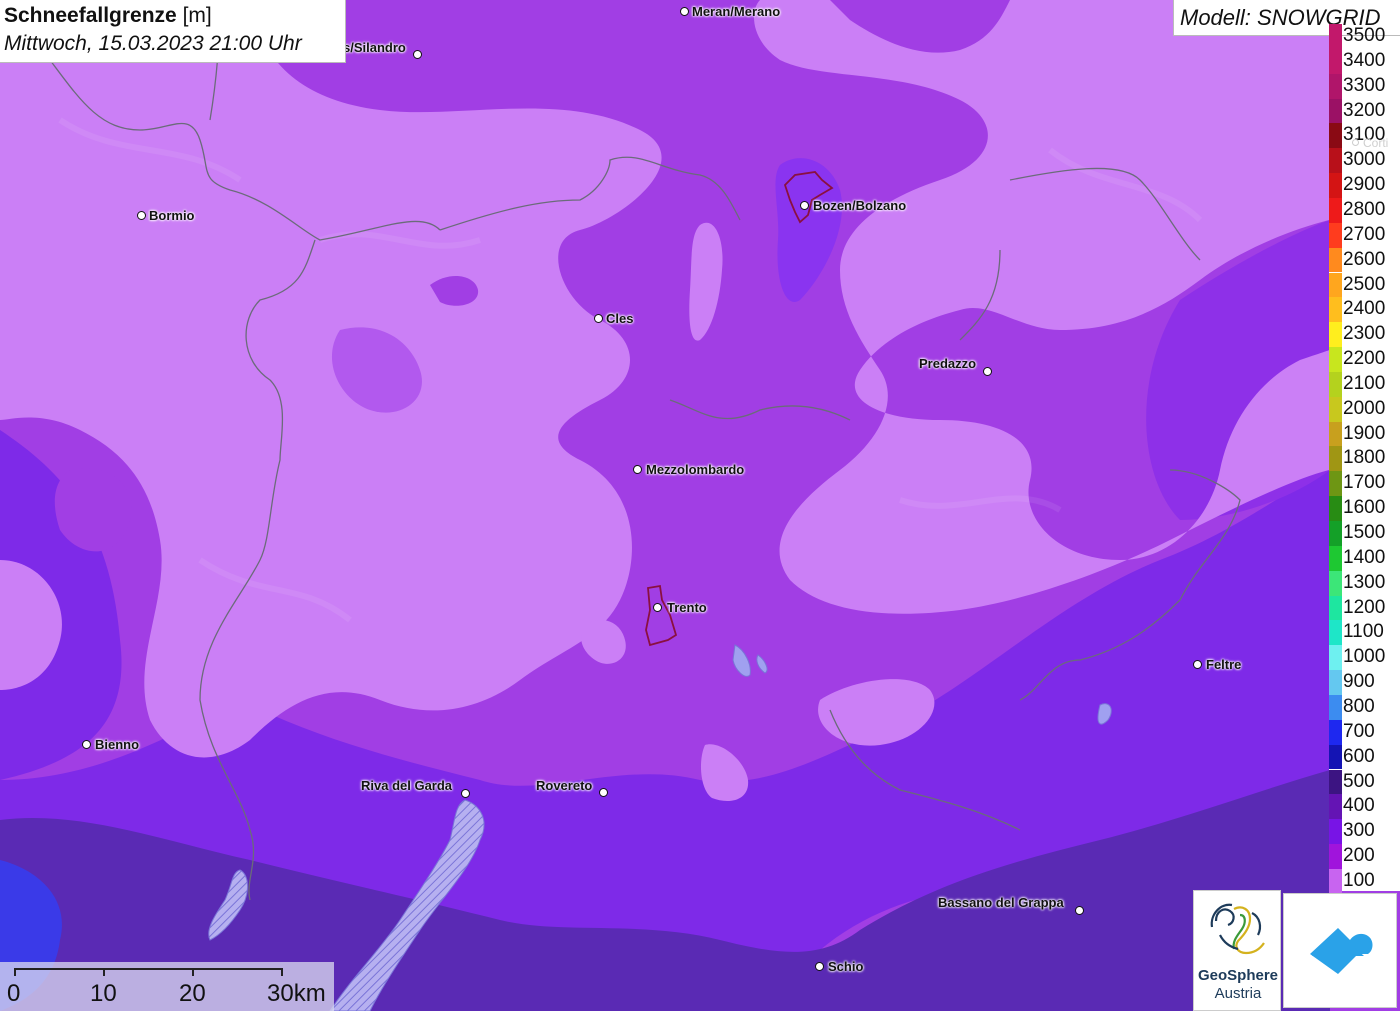 This screenshot has height=1011, width=1400. I want to click on geosphere-logo: GeoSphere Austria, so click(1237, 950).